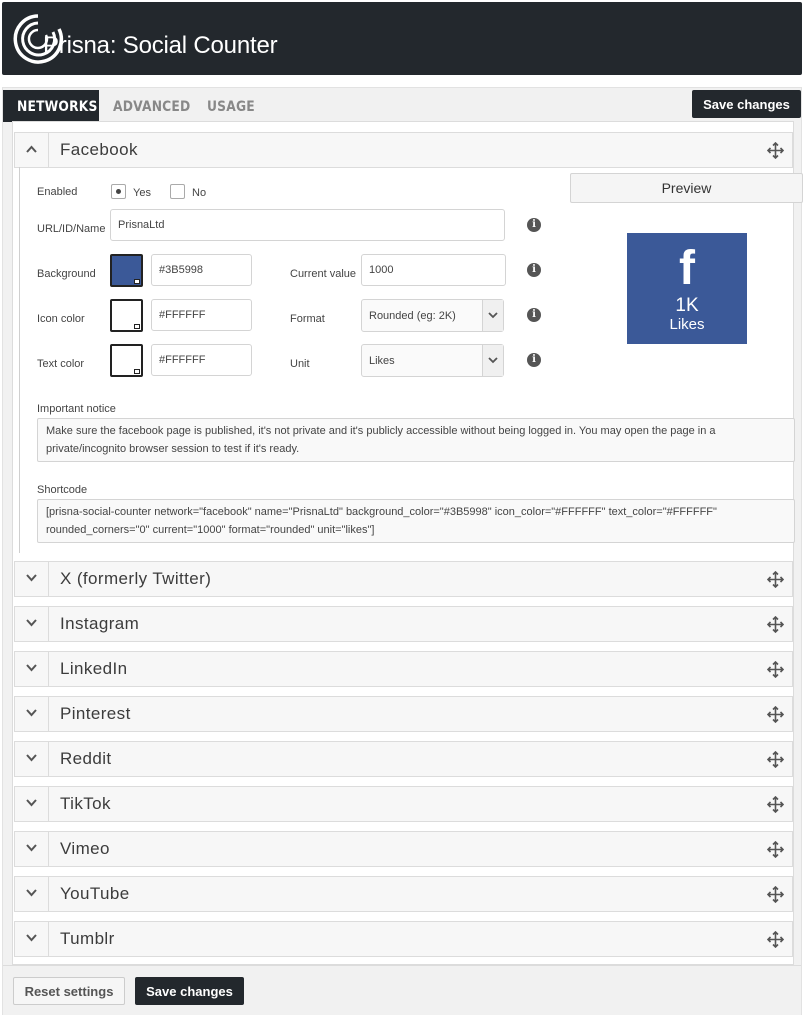 This screenshot has height=1016, width=804. Describe the element at coordinates (151, 106) in the screenshot. I see `tab-advanced: ADVANCED` at that location.